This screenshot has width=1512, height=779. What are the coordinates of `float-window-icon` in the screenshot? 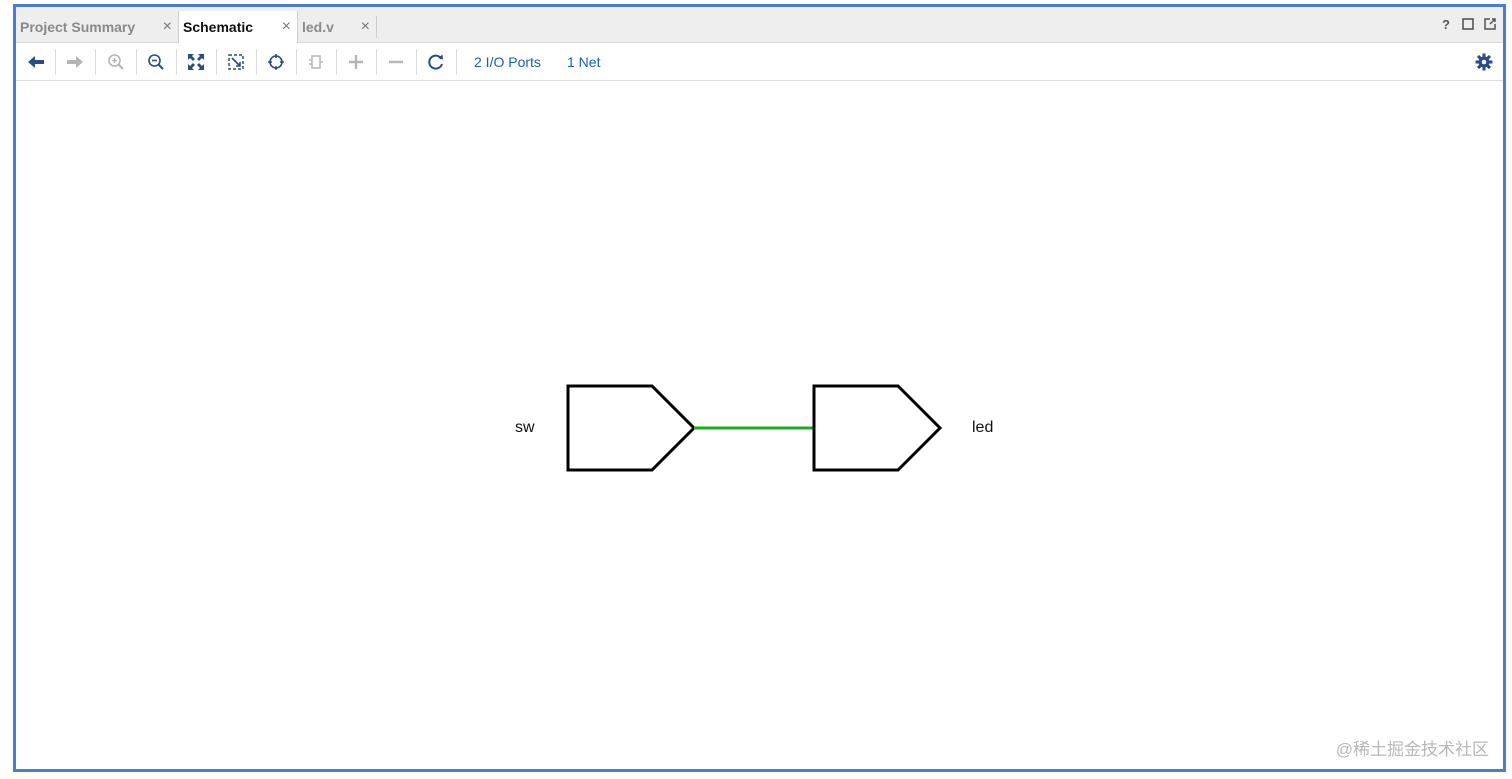 It's located at (1490, 24).